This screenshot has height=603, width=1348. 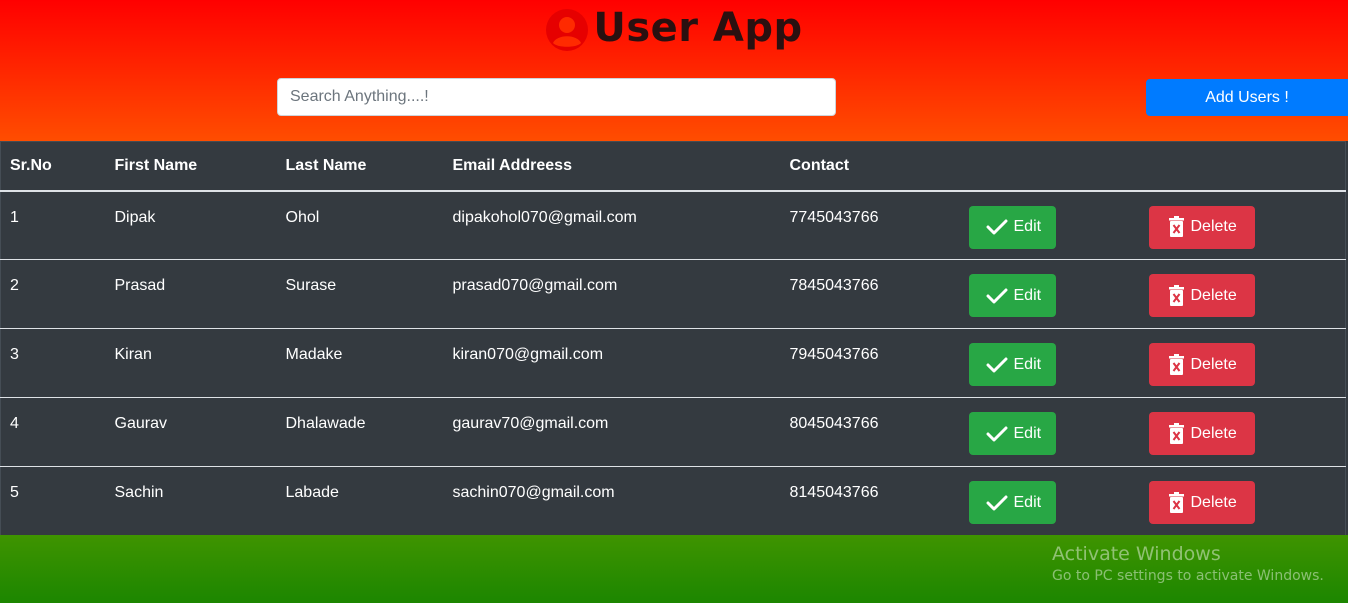 What do you see at coordinates (139, 492) in the screenshot?
I see `cell-first-name: Sachin` at bounding box center [139, 492].